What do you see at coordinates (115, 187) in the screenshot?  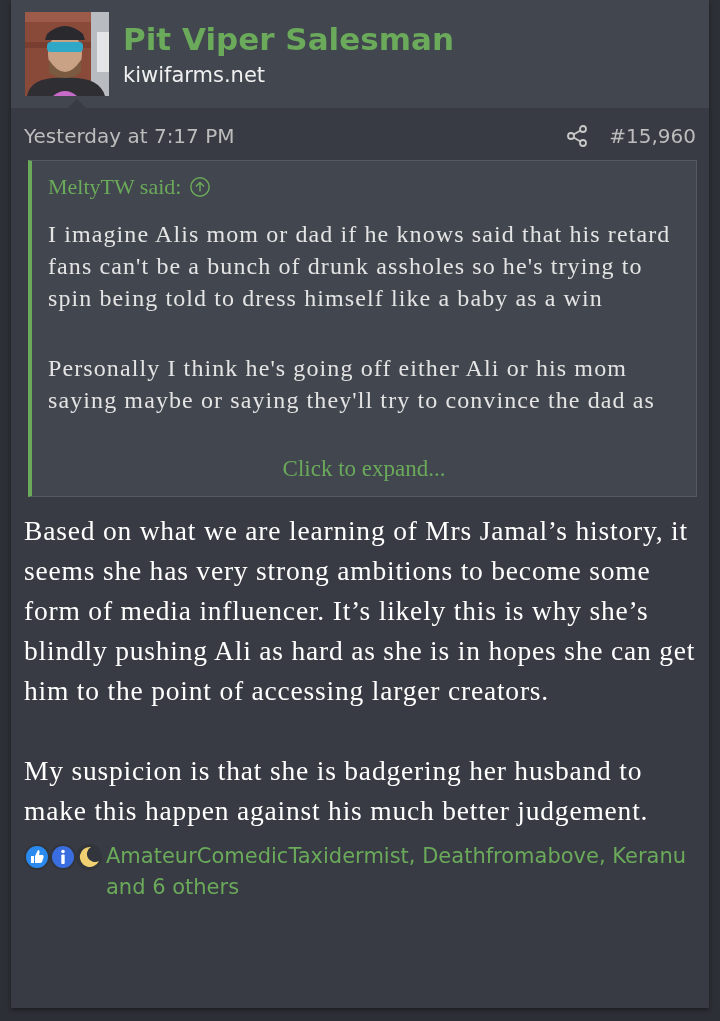 I see `quote-author-link: MeltyTW said:` at bounding box center [115, 187].